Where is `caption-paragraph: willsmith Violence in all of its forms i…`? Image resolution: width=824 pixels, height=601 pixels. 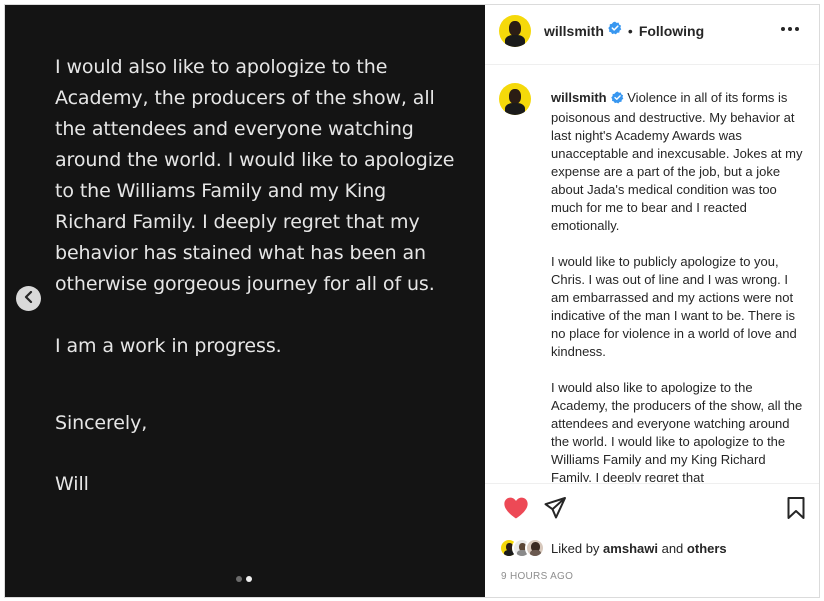 caption-paragraph: willsmith Violence in all of its forms i… is located at coordinates (678, 162).